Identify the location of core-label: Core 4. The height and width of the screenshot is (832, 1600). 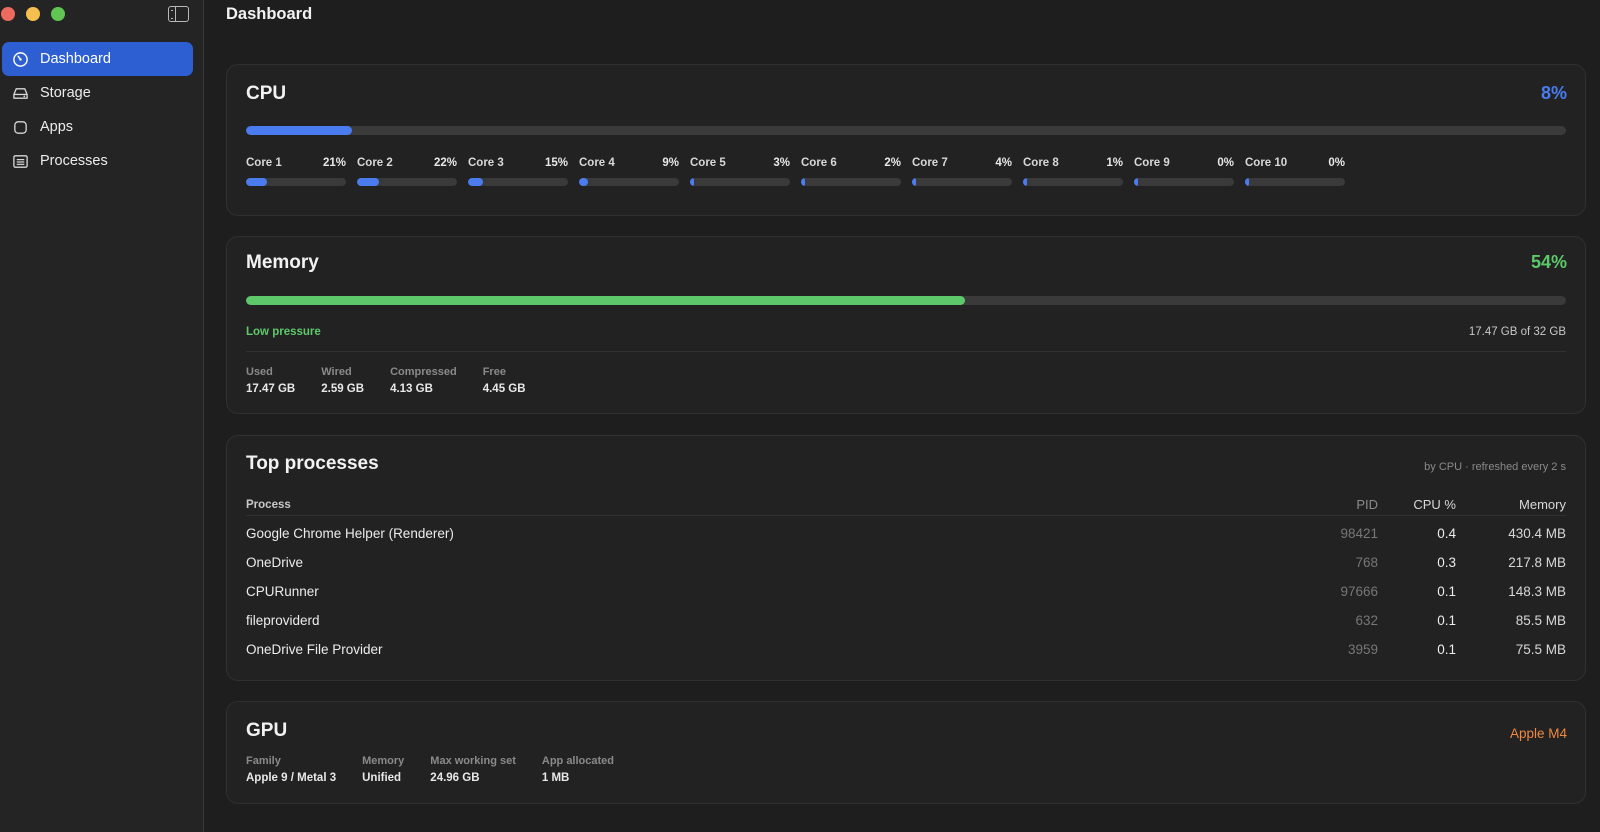
(597, 163).